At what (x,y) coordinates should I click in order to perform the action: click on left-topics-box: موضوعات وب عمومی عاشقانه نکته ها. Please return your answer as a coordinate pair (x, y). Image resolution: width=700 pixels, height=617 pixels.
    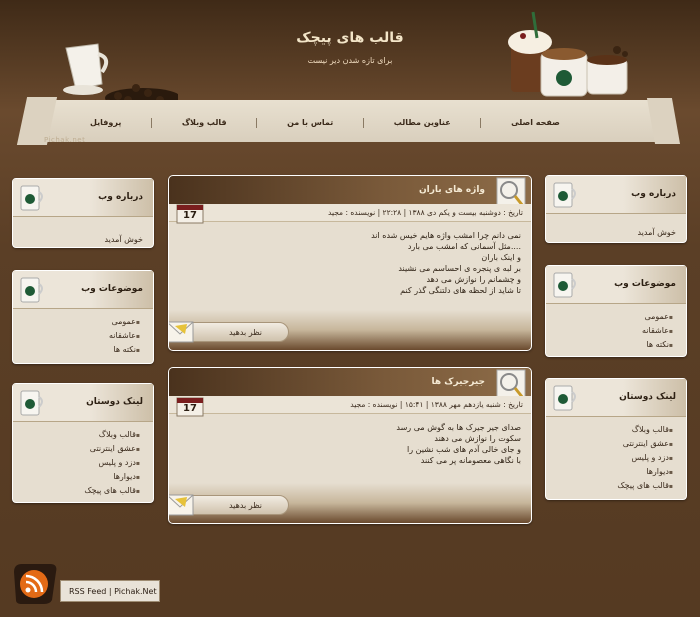
    Looking at the image, I should click on (83, 317).